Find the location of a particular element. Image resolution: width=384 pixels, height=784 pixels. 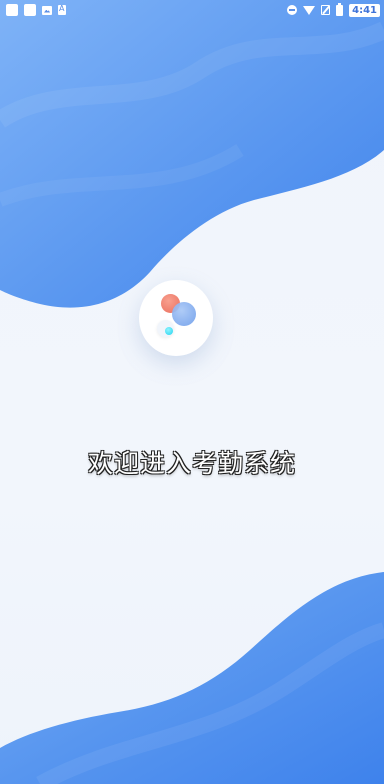

no-signal-icon is located at coordinates (326, 10).